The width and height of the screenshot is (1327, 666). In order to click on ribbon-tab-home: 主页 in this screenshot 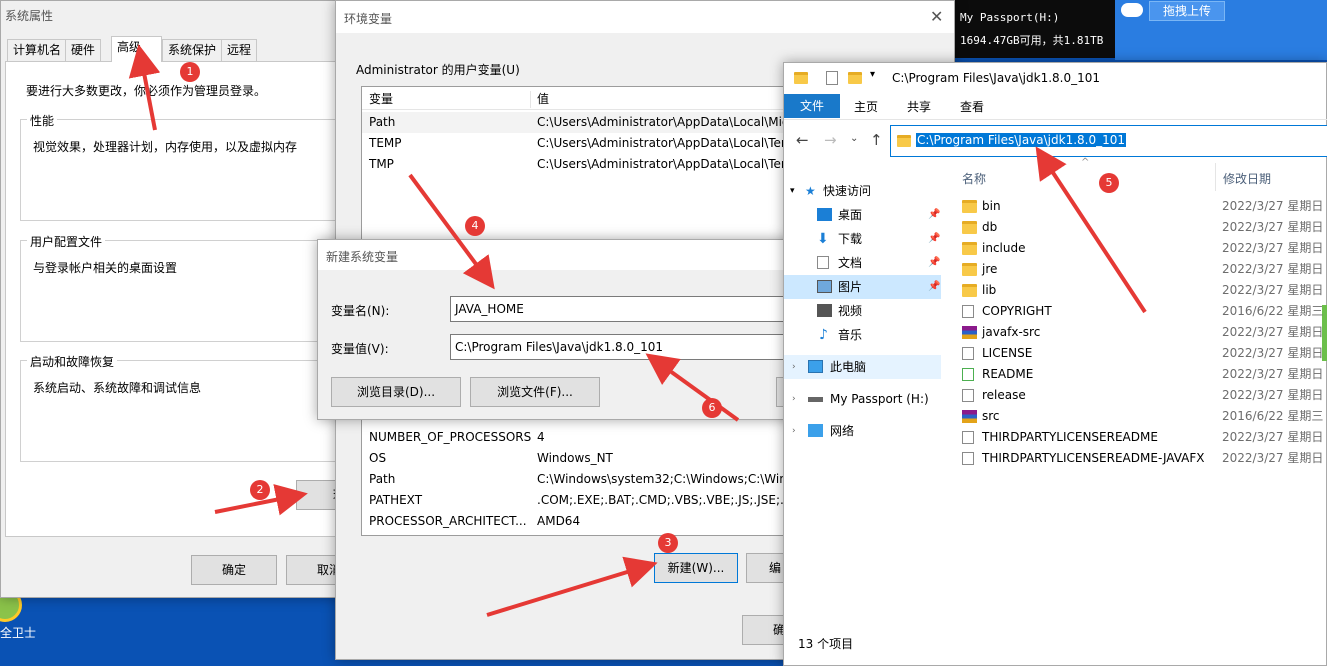, I will do `click(866, 106)`.